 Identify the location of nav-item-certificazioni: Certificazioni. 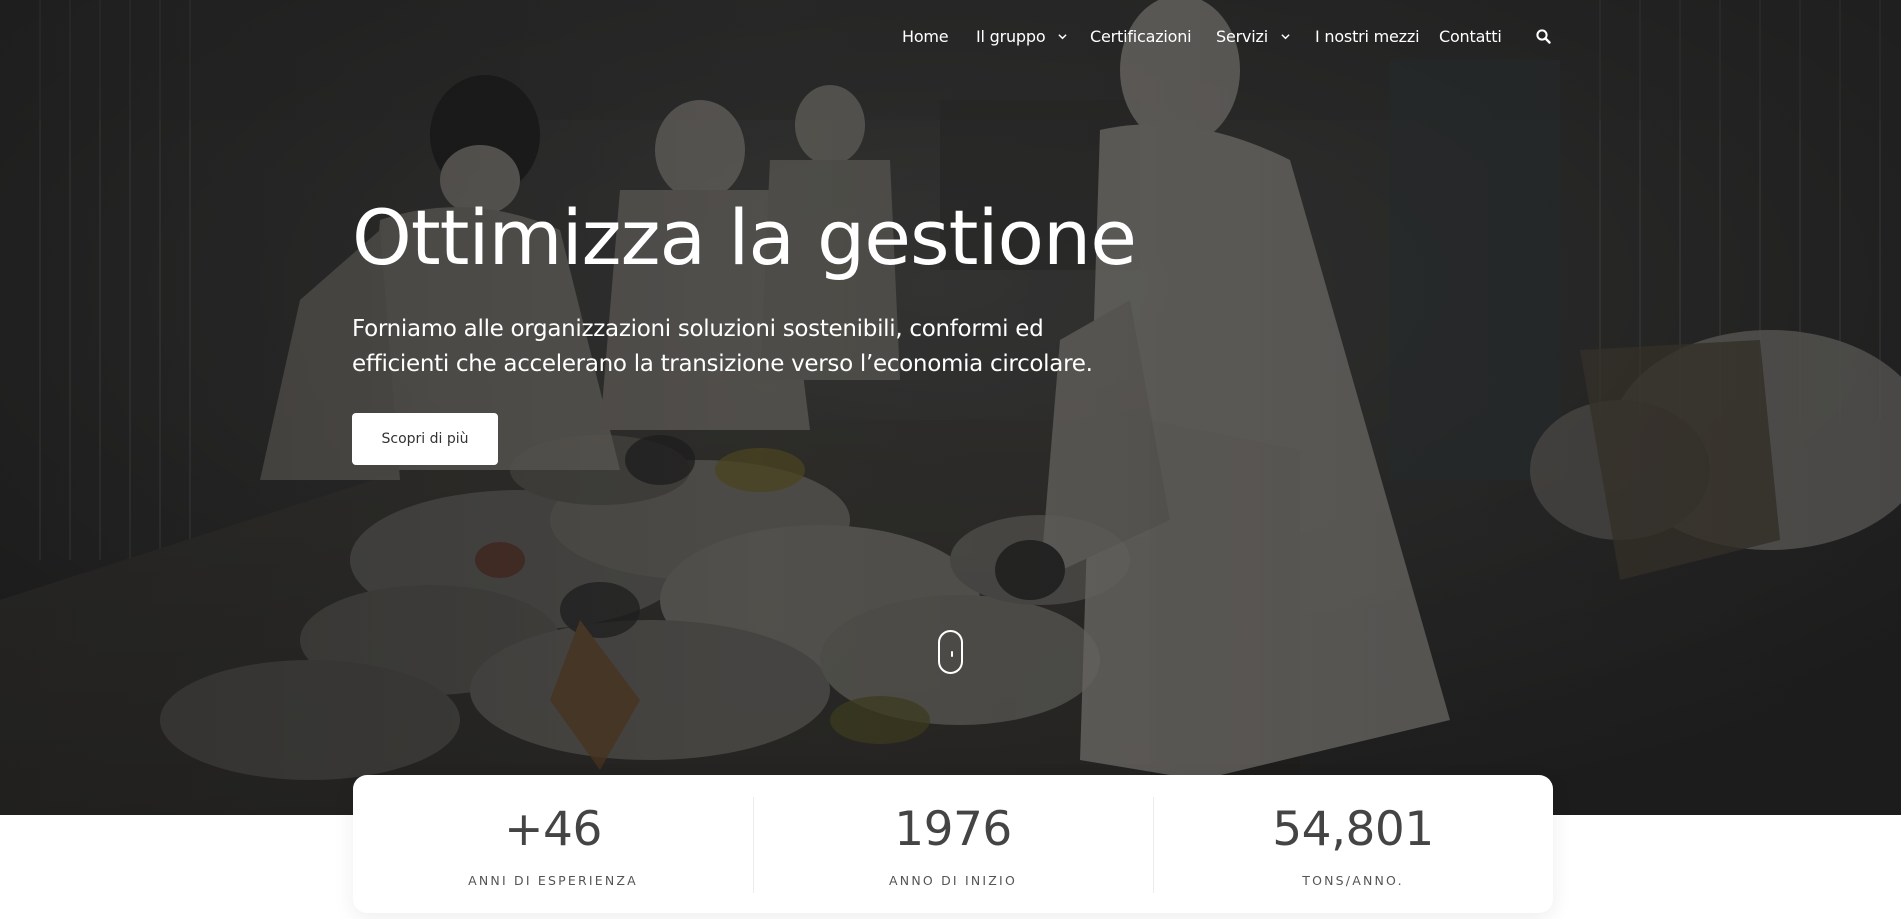
(1141, 37).